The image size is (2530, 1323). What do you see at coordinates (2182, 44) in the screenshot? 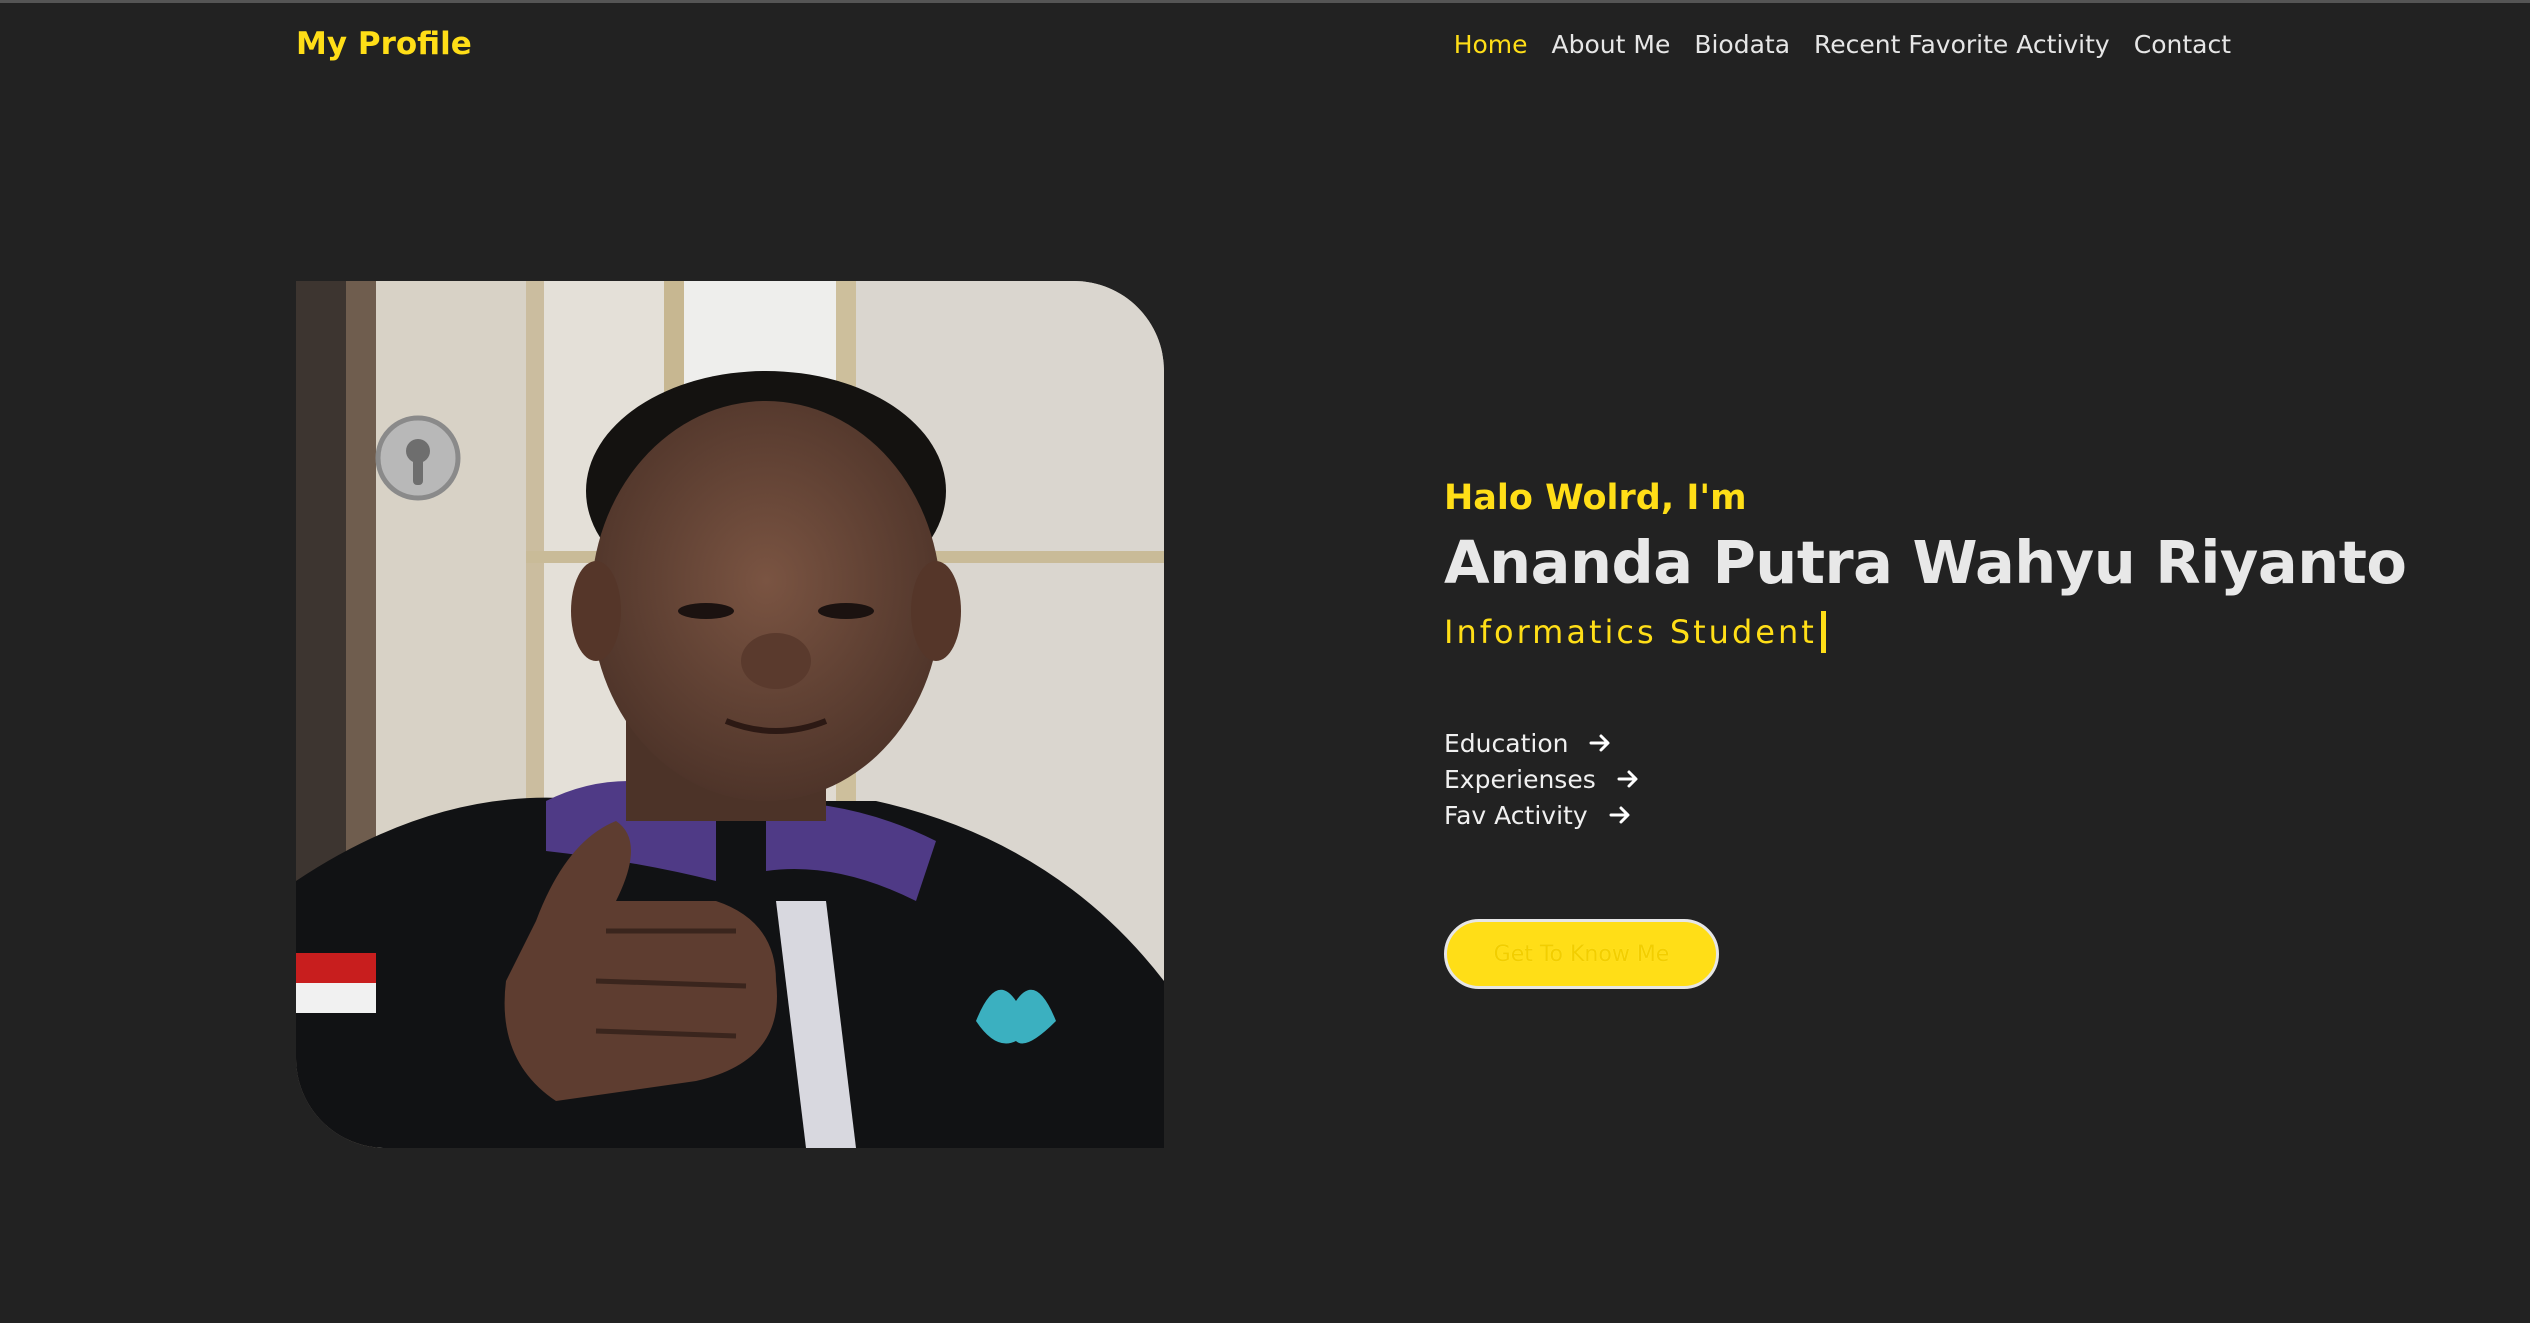
I see `nav-link-contact: Contact` at bounding box center [2182, 44].